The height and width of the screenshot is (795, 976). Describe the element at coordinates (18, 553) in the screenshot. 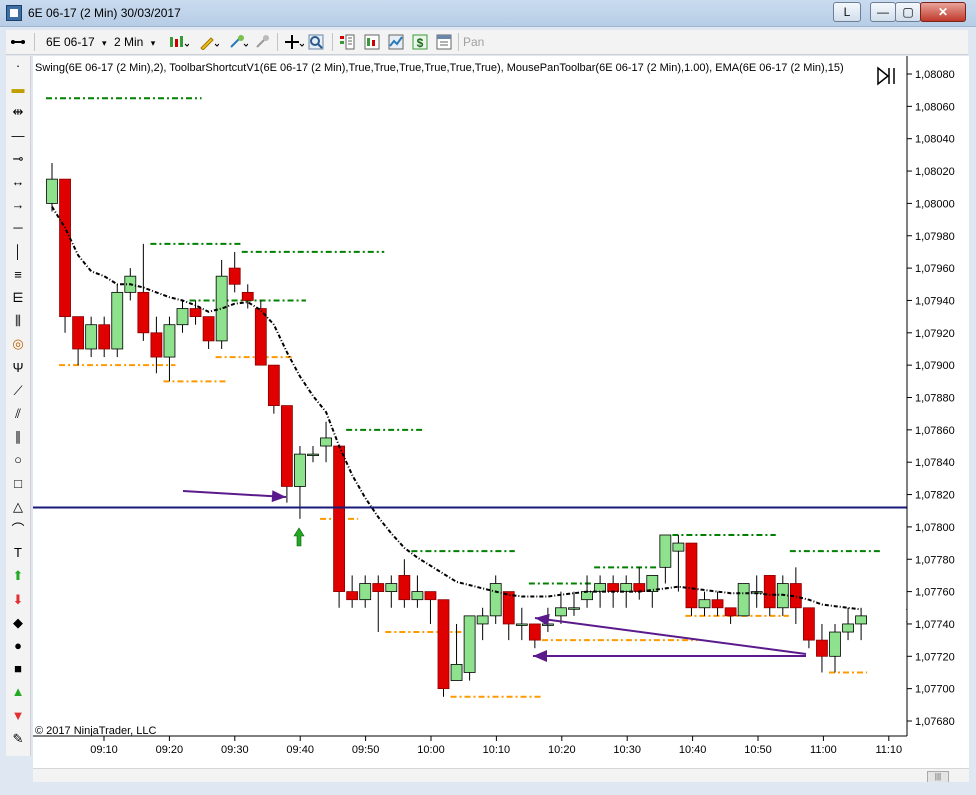

I see `text-icon: T` at that location.